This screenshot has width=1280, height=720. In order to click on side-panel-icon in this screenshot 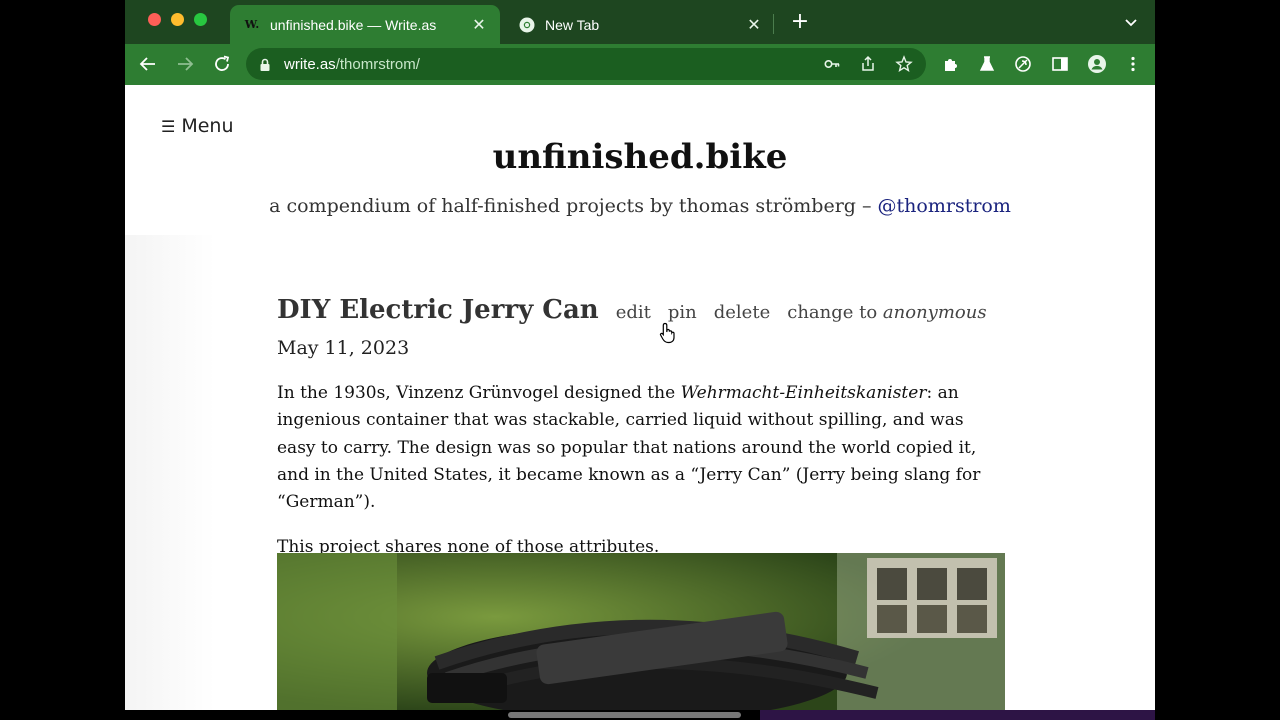, I will do `click(1060, 64)`.